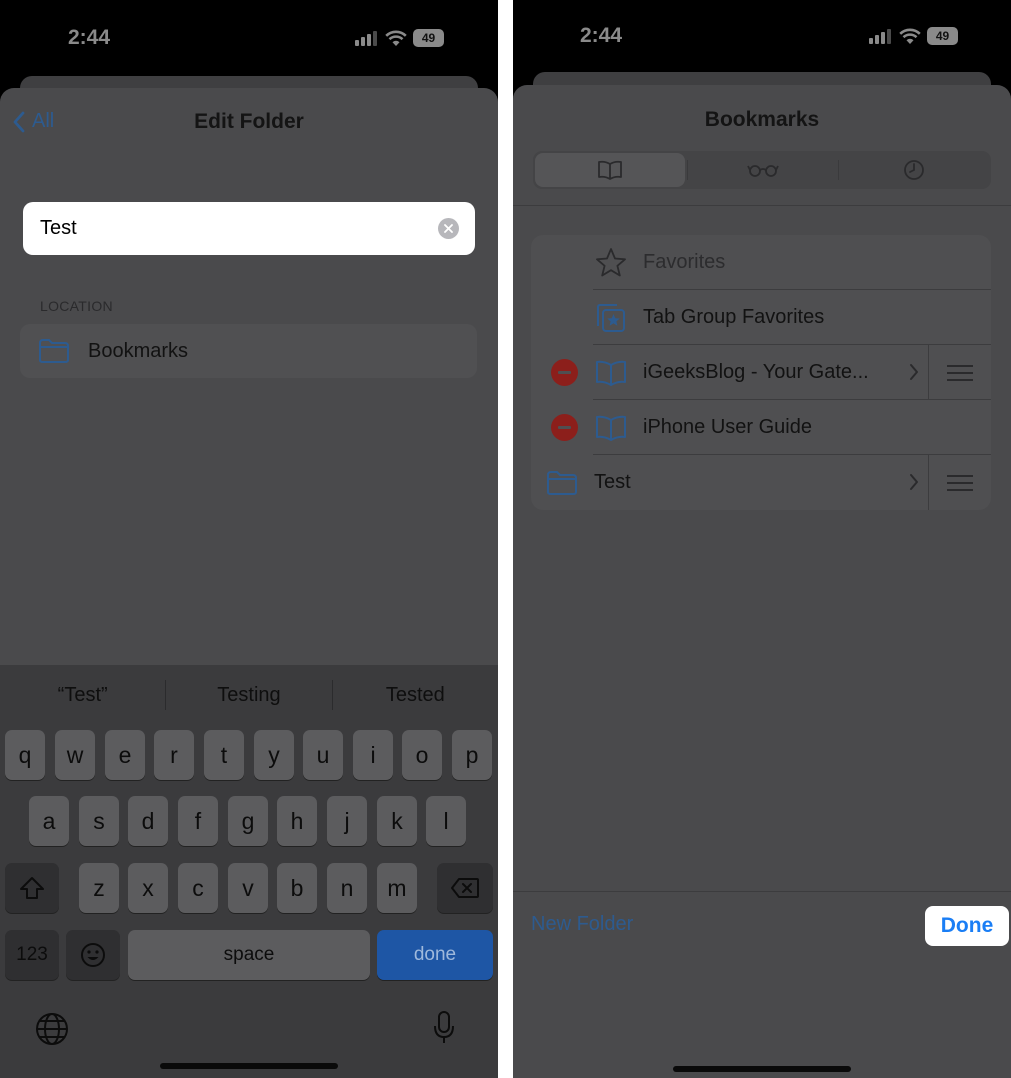  Describe the element at coordinates (446, 821) in the screenshot. I see `key-l: l` at that location.